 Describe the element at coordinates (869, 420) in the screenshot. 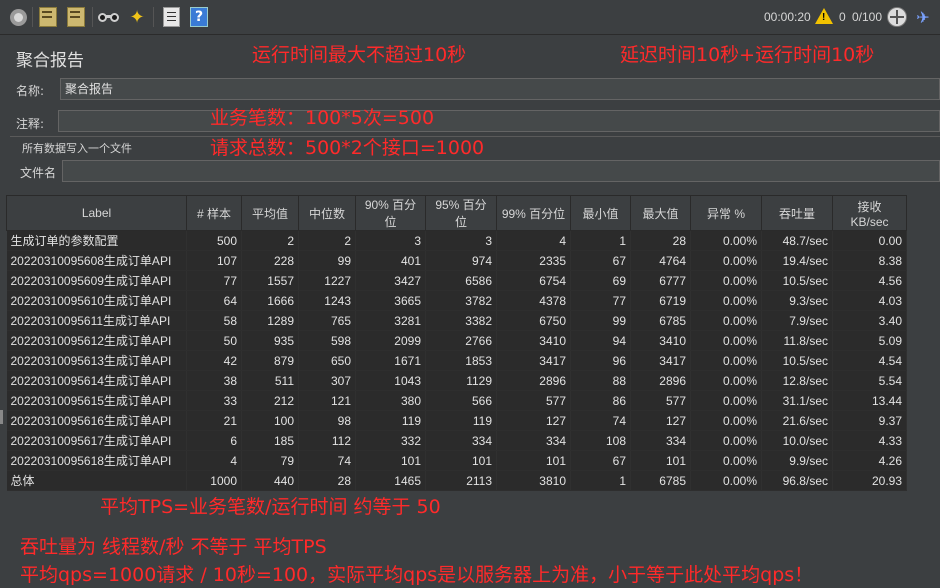

I see `table-cell: 9.37` at that location.